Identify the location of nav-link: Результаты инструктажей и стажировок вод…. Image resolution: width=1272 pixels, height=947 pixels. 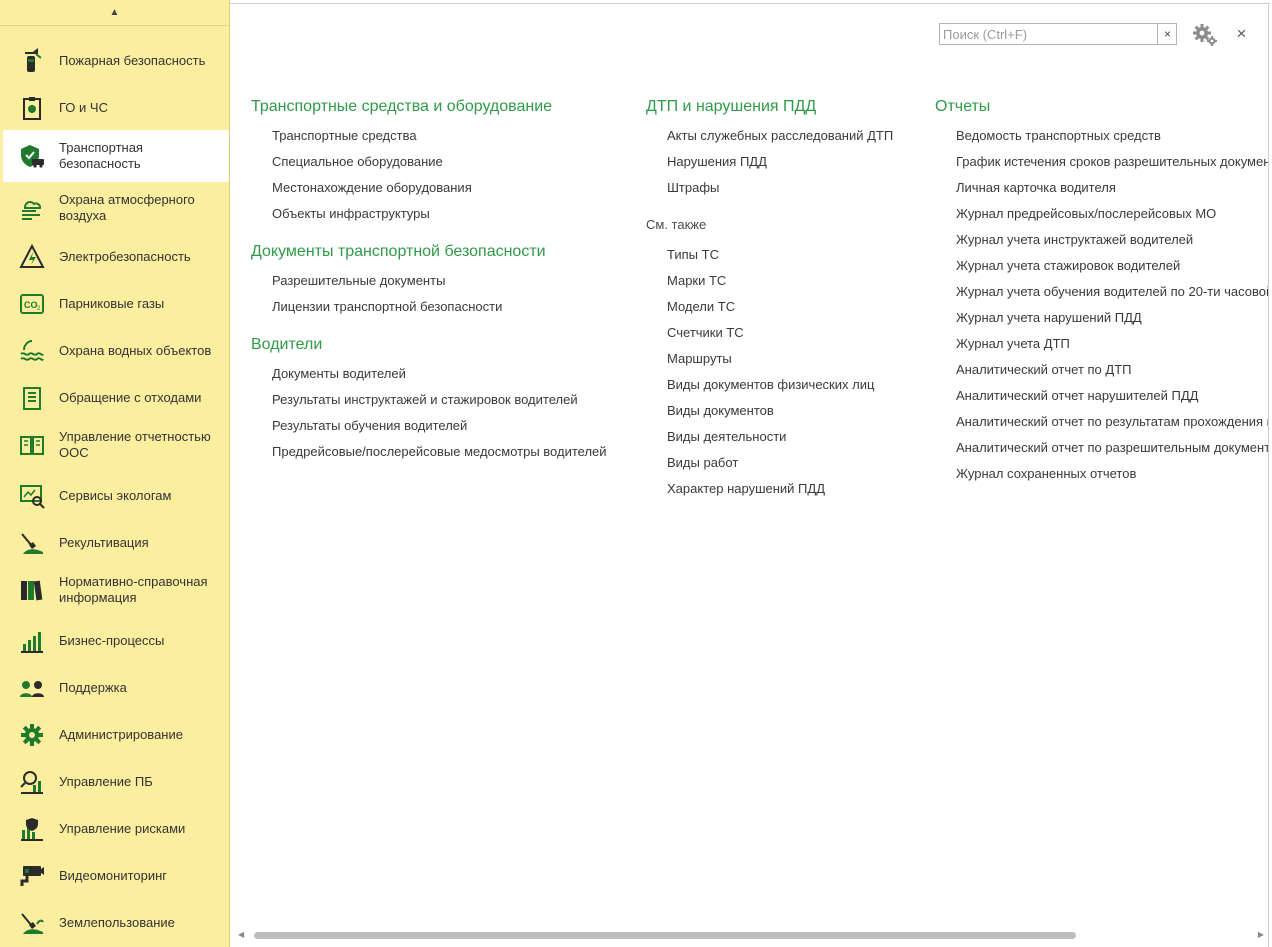
(429, 404).